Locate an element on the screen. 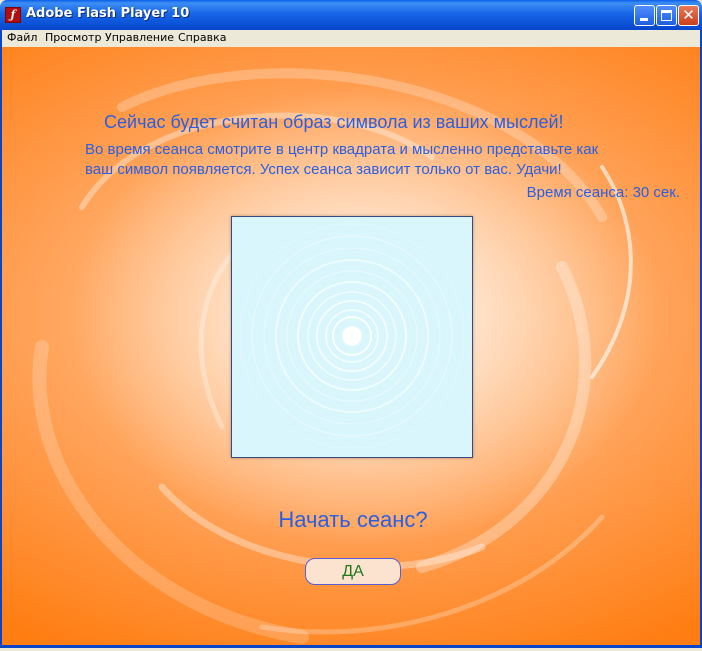 This screenshot has width=702, height=651. yes-button: ДА is located at coordinates (353, 571).